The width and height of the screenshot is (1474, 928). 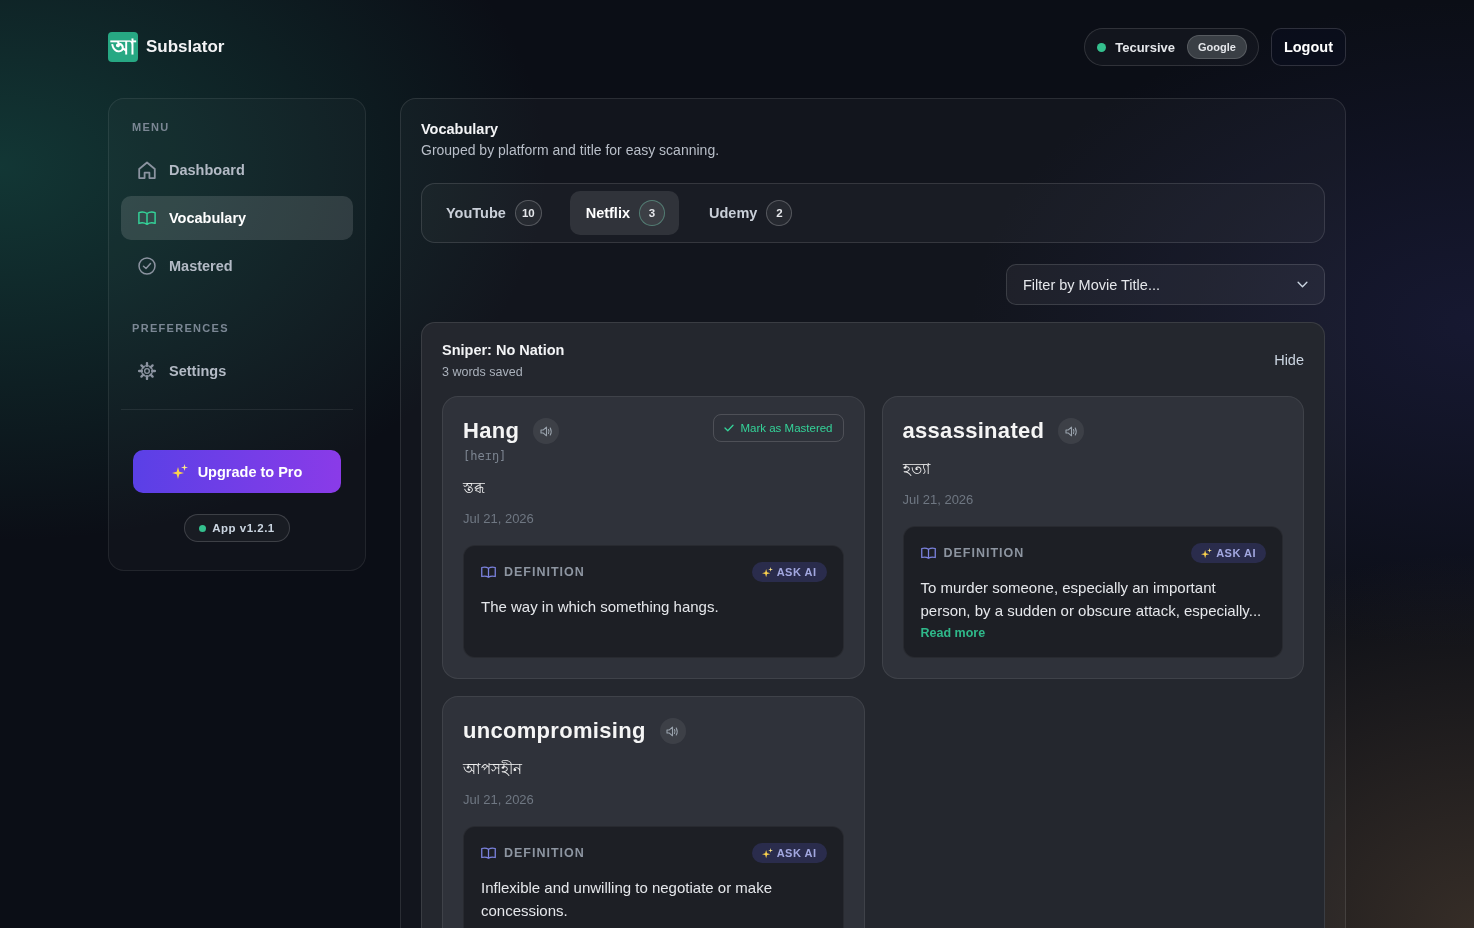 What do you see at coordinates (485, 456) in the screenshot?
I see `phonetic-text: [heɪŋ]` at bounding box center [485, 456].